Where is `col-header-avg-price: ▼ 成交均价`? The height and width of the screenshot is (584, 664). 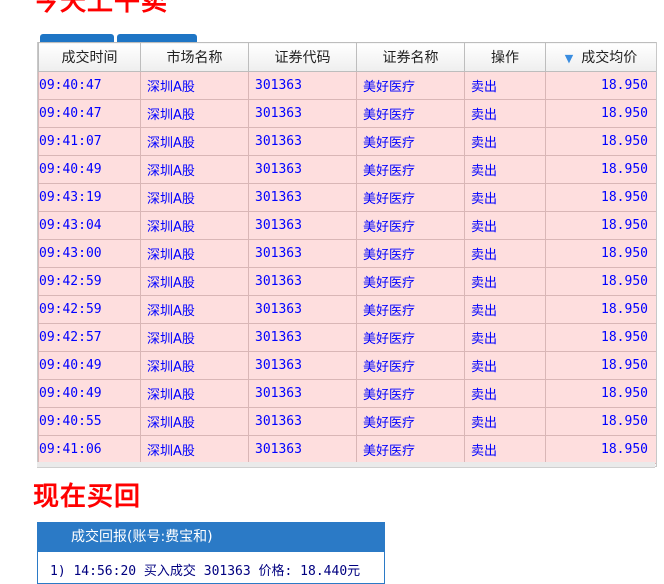
col-header-avg-price: ▼ 成交均价 is located at coordinates (600, 57).